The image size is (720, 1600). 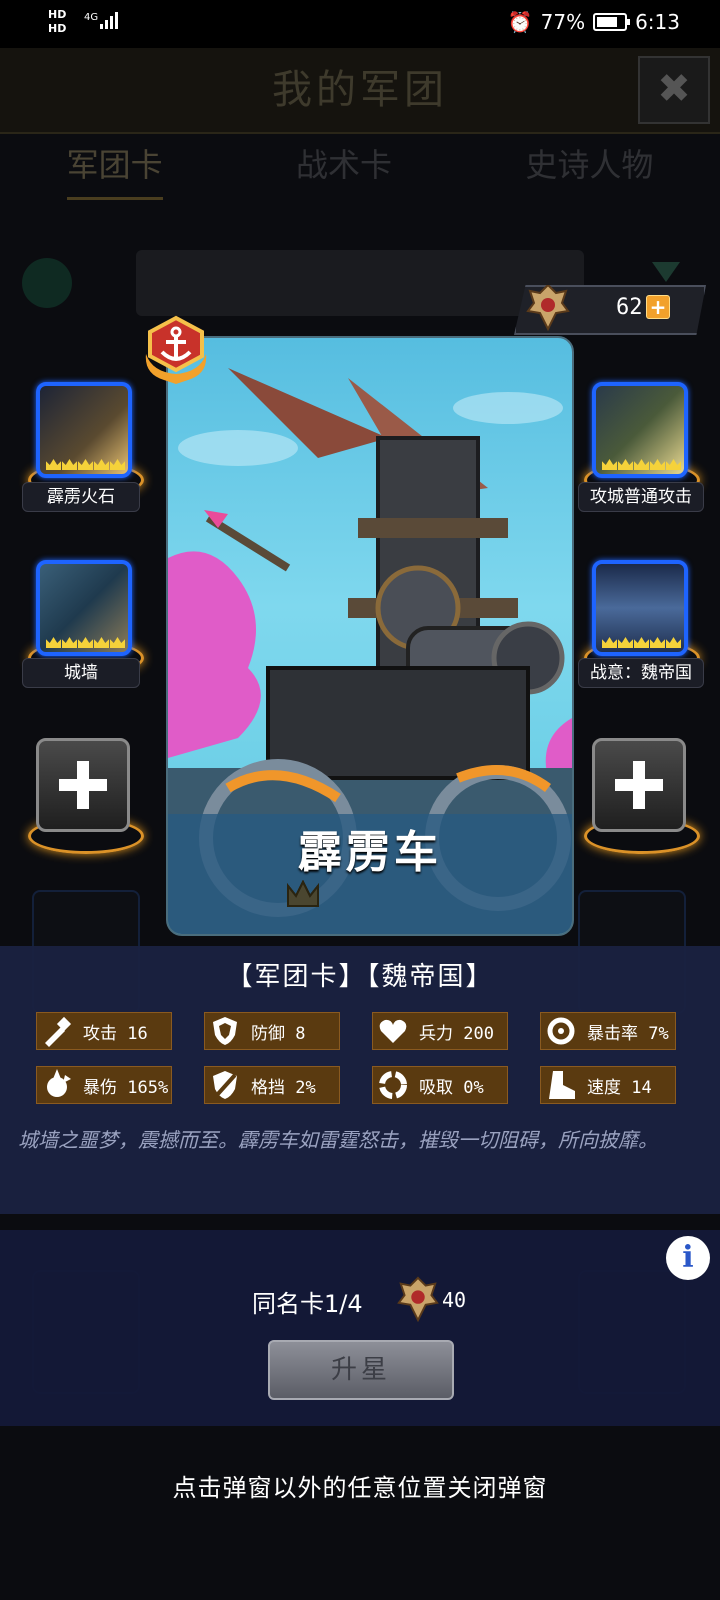 What do you see at coordinates (225, 1085) in the screenshot?
I see `block-icon` at bounding box center [225, 1085].